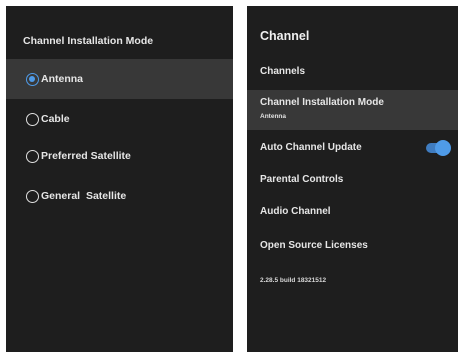  What do you see at coordinates (285, 36) in the screenshot?
I see `channel-title: Channel` at bounding box center [285, 36].